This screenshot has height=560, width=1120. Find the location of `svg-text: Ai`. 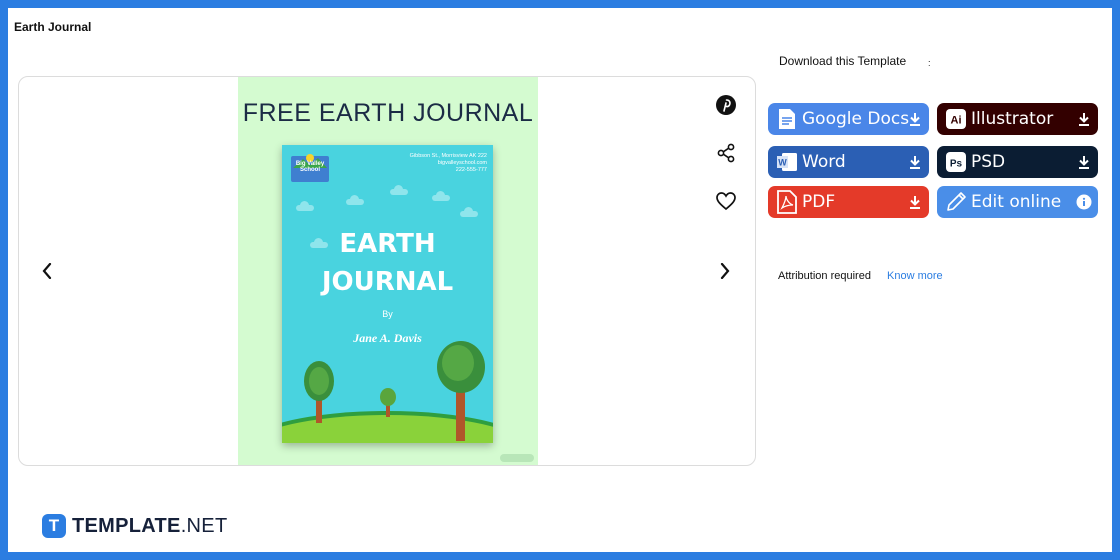

svg-text: Ai is located at coordinates (956, 121).